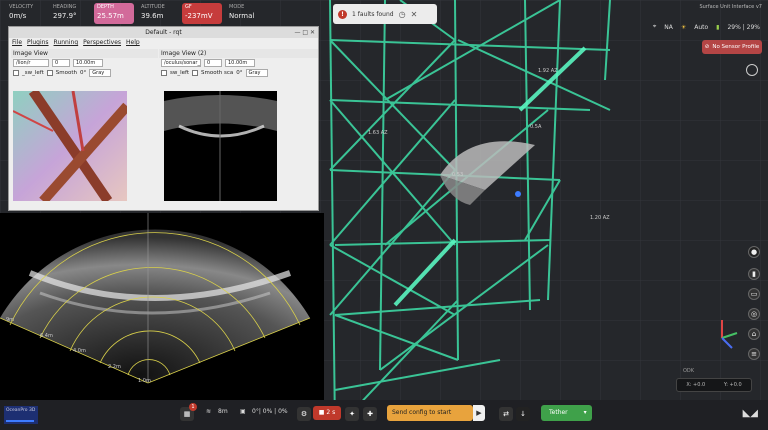 This screenshot has height=430, width=768. I want to click on menu-perspectives: Perspectives, so click(102, 43).